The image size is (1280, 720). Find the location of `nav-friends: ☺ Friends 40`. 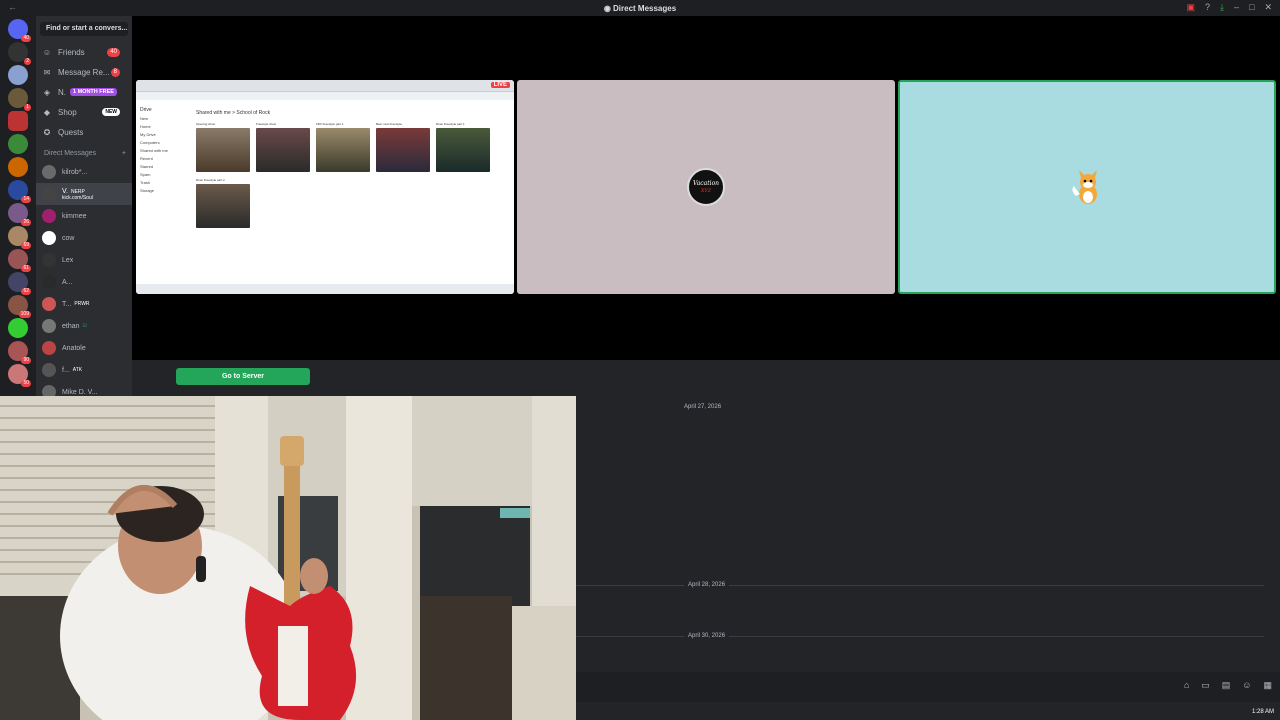

nav-friends: ☺ Friends 40 is located at coordinates (84, 52).